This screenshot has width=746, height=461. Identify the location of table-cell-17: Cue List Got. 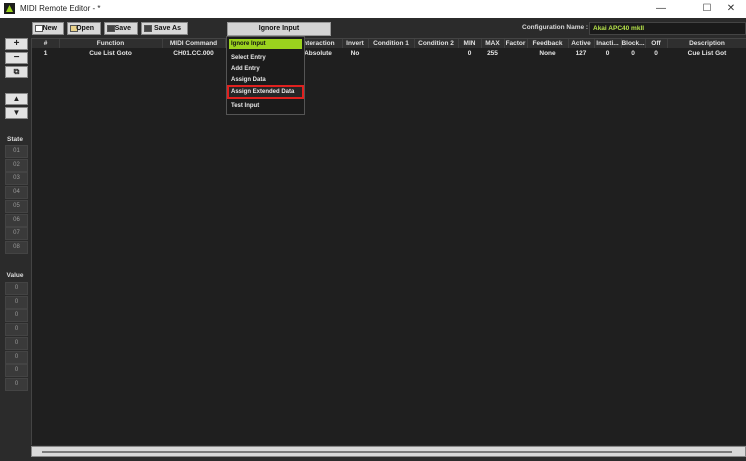
(707, 53).